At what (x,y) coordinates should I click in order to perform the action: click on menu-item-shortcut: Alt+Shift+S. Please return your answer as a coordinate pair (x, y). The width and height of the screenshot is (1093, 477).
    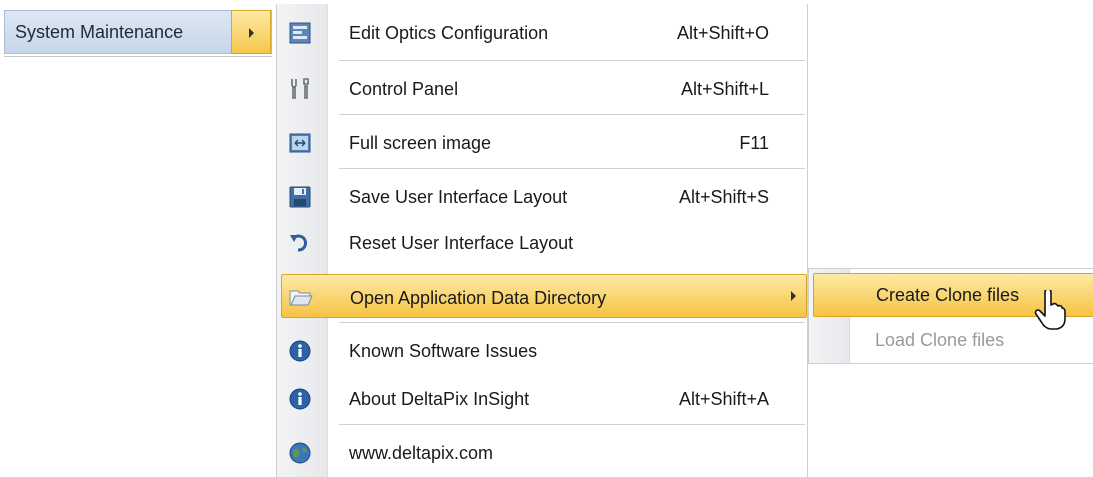
    Looking at the image, I should click on (723, 197).